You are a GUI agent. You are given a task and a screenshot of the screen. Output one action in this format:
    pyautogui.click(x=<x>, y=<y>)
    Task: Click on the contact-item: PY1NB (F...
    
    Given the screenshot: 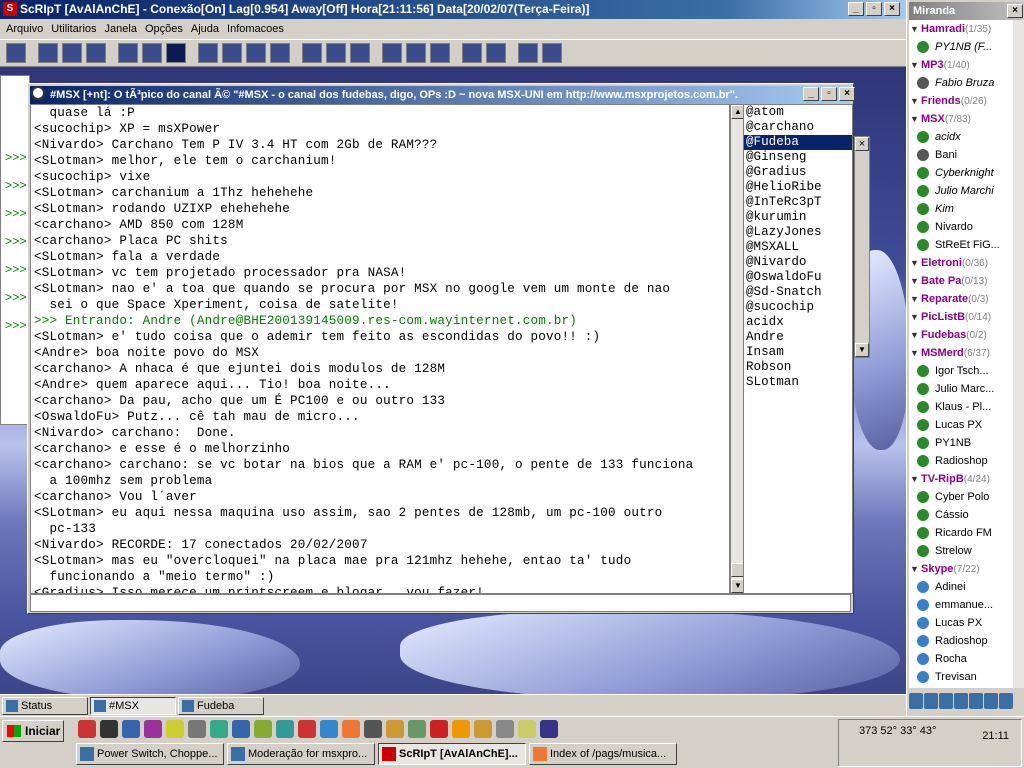 What is the action you would take?
    pyautogui.click(x=961, y=47)
    